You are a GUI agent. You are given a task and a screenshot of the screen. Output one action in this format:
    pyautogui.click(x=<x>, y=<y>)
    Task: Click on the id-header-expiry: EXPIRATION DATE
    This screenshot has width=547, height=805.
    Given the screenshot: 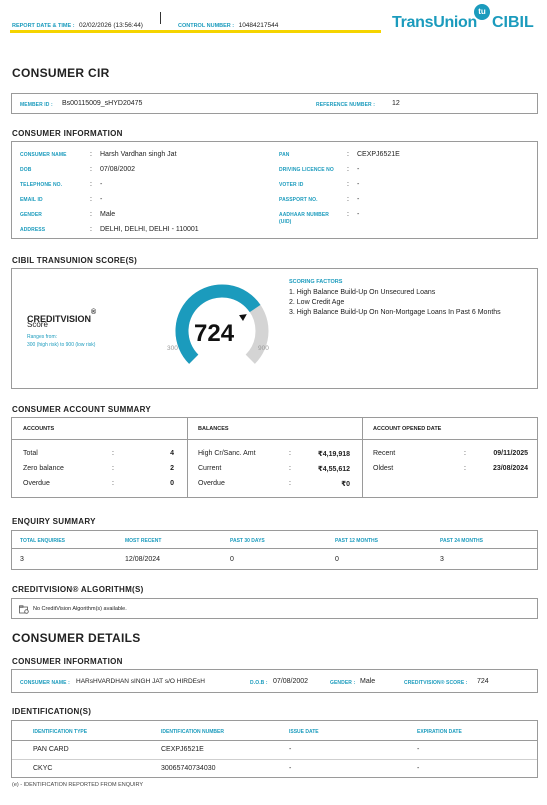 What is the action you would take?
    pyautogui.click(x=439, y=732)
    